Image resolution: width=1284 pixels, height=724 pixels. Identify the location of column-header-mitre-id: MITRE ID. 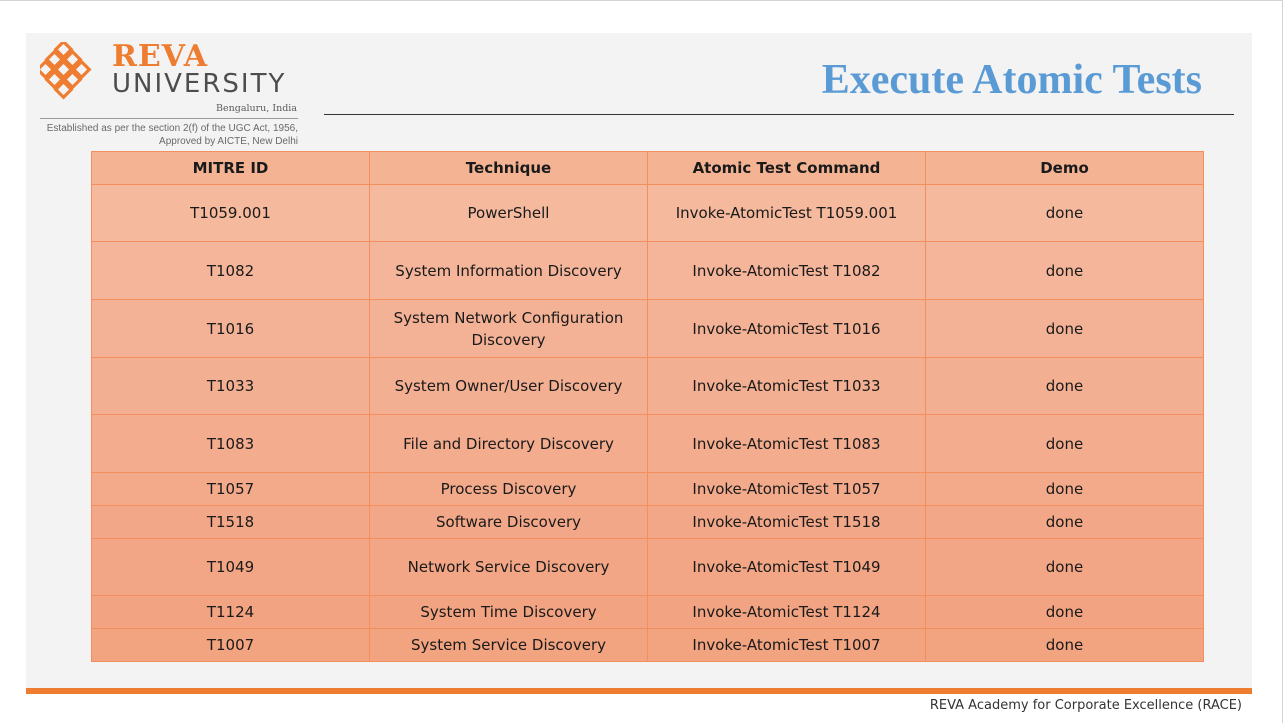
(230, 168).